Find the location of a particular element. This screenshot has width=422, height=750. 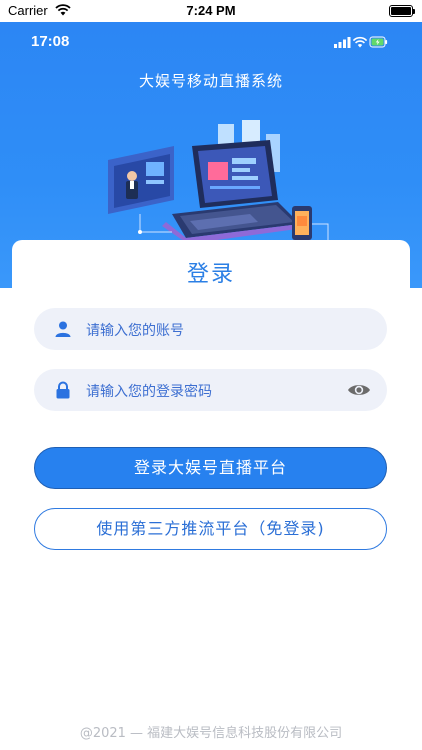

password-placeholder: 请输入您的登录密码 is located at coordinates (149, 392).